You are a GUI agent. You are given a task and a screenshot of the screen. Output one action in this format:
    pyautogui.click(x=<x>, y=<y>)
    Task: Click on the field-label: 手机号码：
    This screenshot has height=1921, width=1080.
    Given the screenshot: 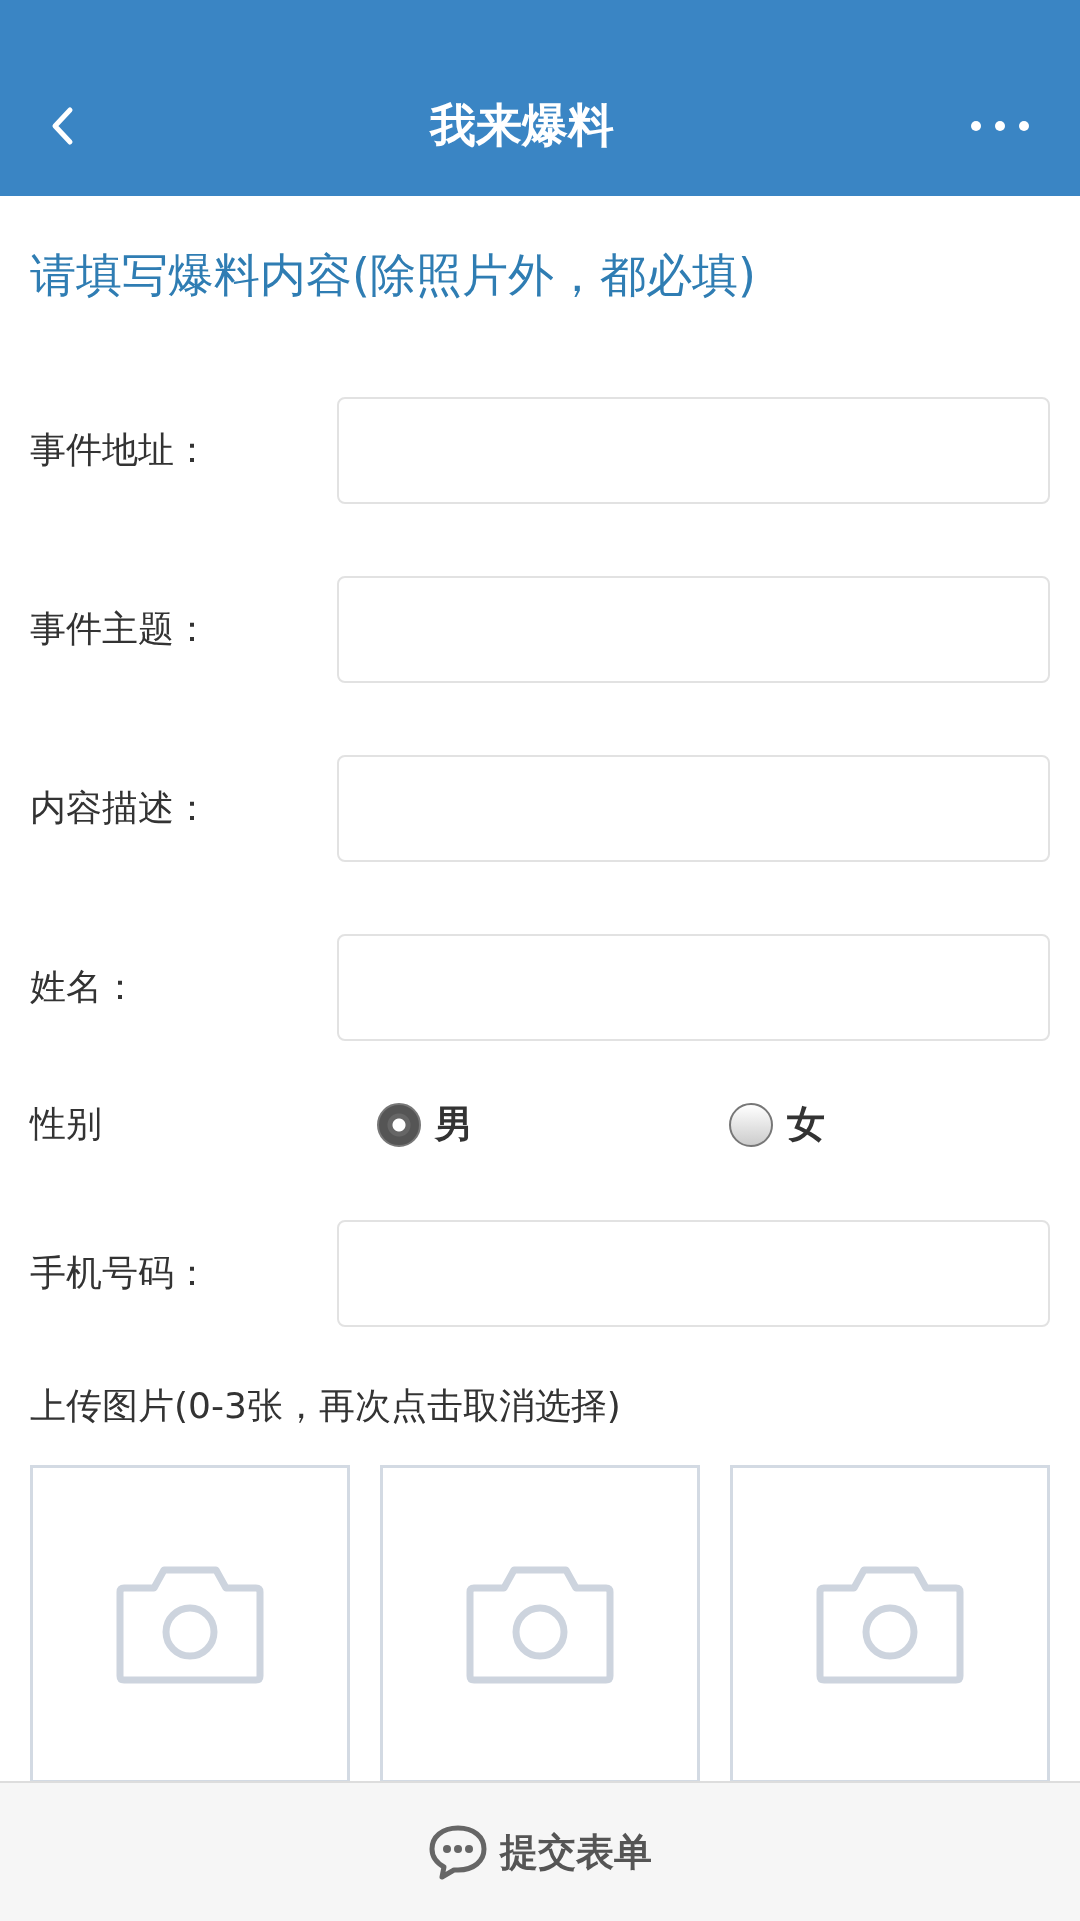 What is the action you would take?
    pyautogui.click(x=120, y=1273)
    